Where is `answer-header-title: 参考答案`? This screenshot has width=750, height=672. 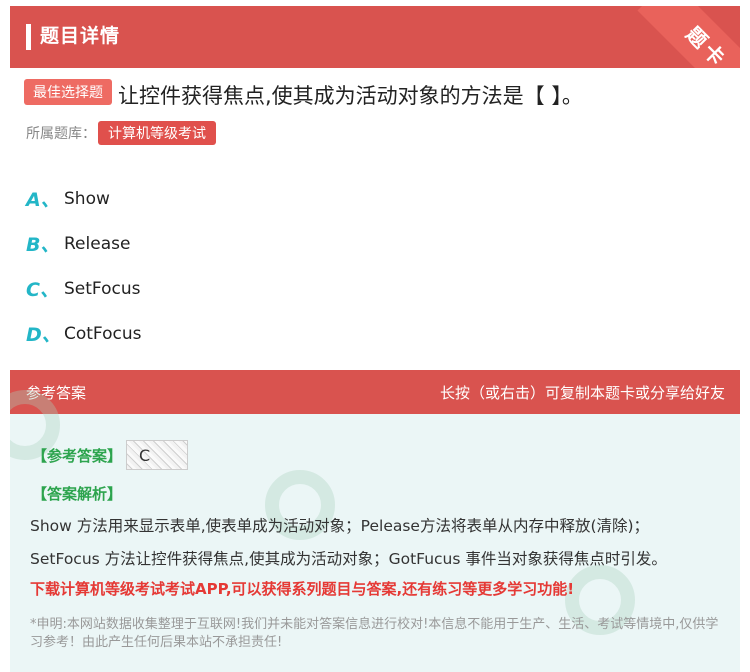 answer-header-title: 参考答案 is located at coordinates (56, 392).